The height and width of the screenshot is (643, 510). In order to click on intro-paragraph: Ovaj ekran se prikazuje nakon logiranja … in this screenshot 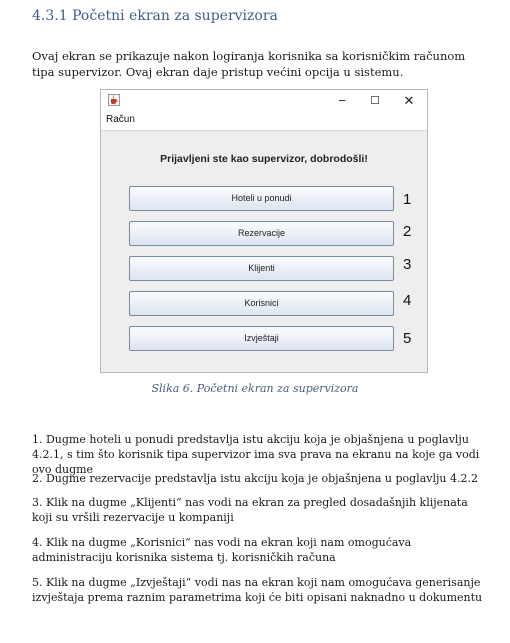, I will do `click(249, 64)`.